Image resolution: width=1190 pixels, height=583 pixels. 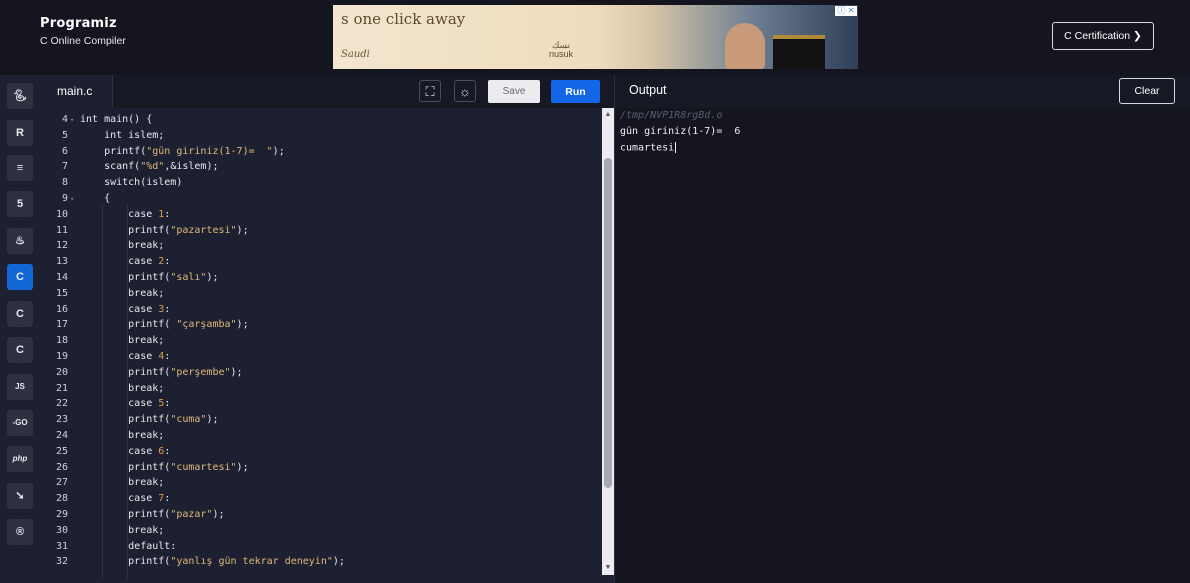 What do you see at coordinates (430, 91) in the screenshot?
I see `fullscreen-icon: ⛶` at bounding box center [430, 91].